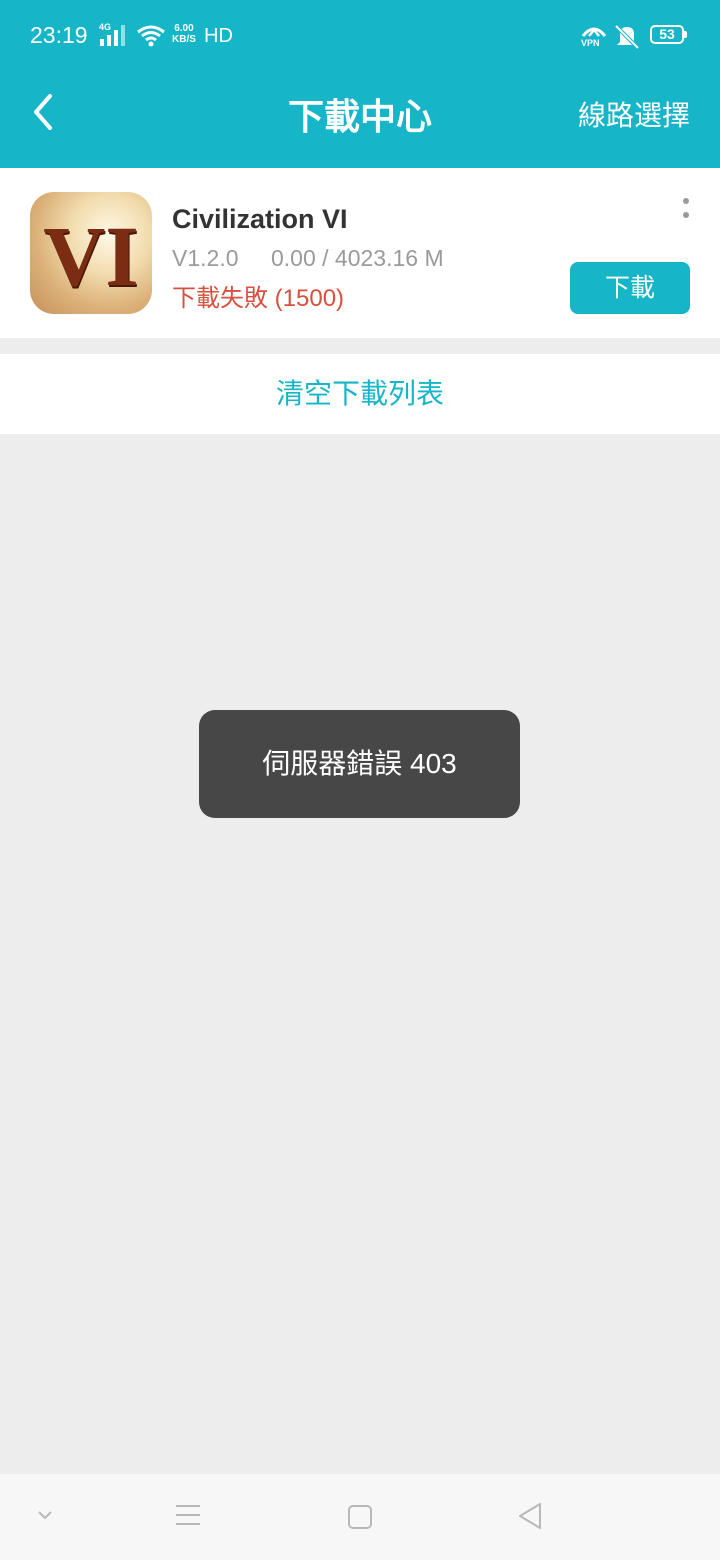 The width and height of the screenshot is (720, 1560). I want to click on system-nav-bar, so click(360, 1517).